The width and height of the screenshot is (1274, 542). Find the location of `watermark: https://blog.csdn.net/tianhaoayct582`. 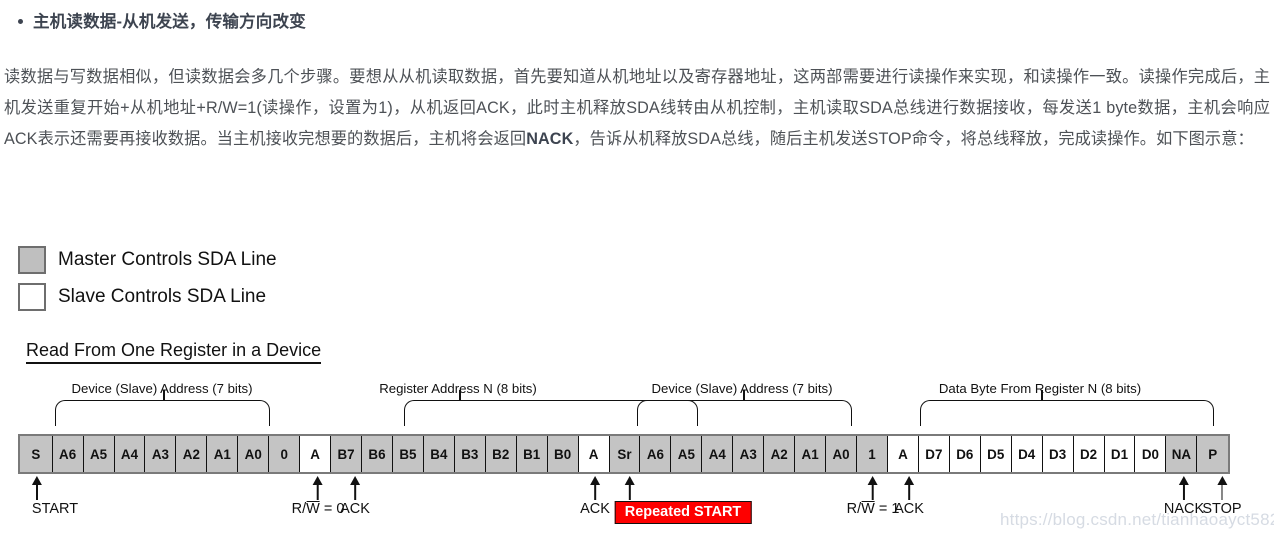

watermark: https://blog.csdn.net/tianhaoayct582 is located at coordinates (1137, 519).